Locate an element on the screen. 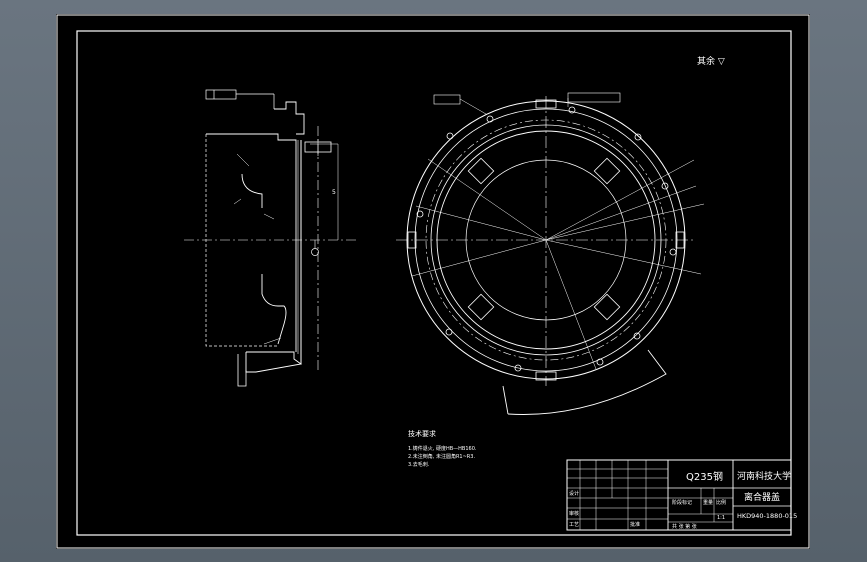 This screenshot has width=867, height=562. label-check: 审核 is located at coordinates (574, 513).